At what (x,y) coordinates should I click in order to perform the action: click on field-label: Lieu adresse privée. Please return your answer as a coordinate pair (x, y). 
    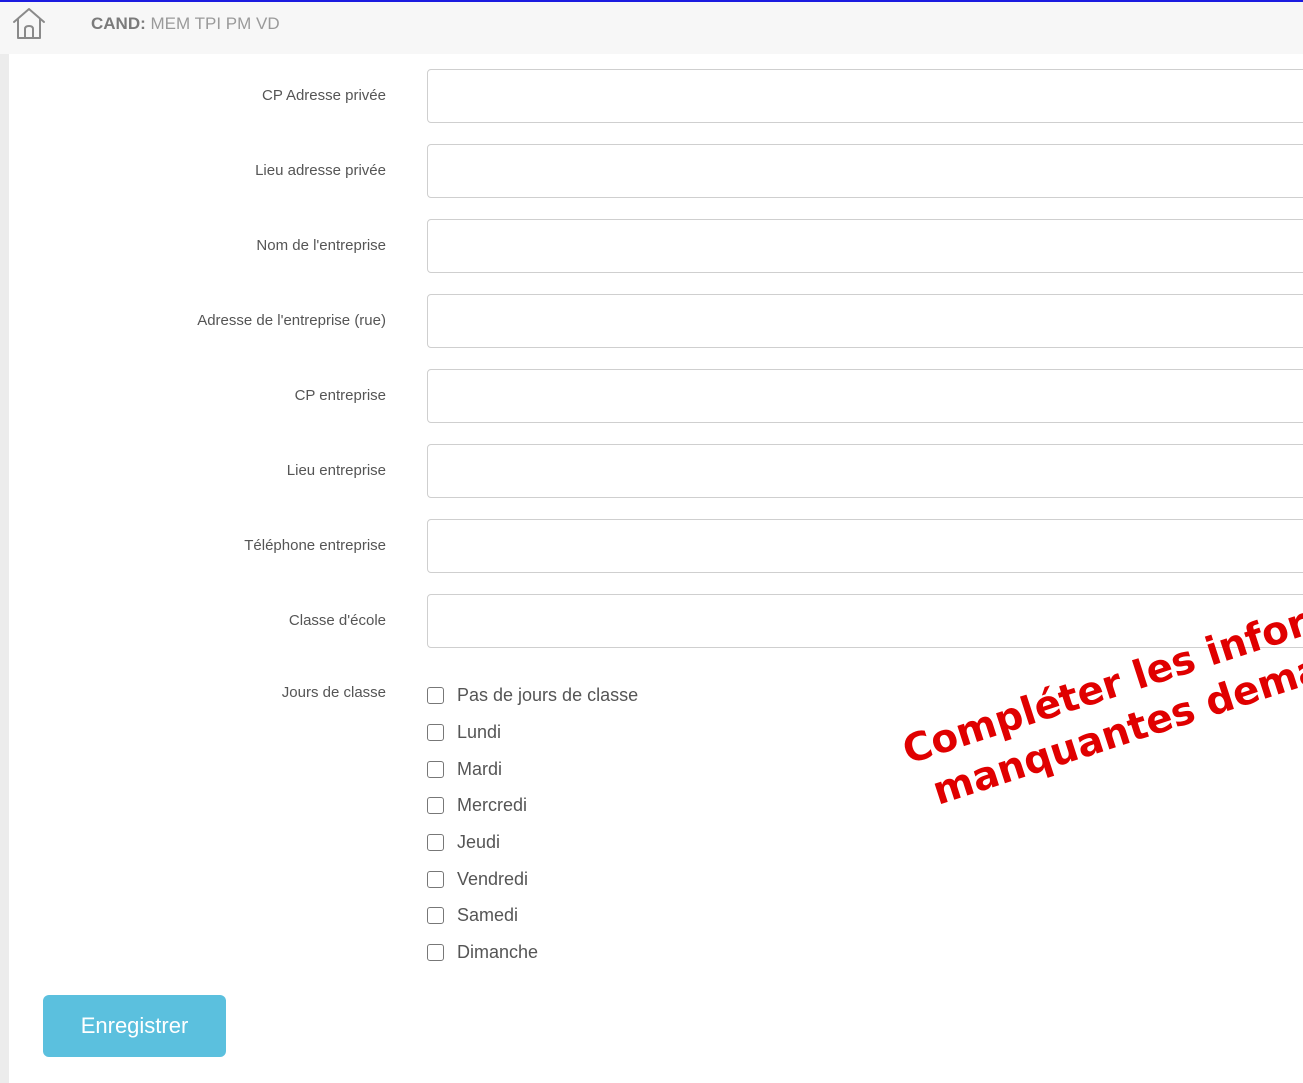
    Looking at the image, I should click on (320, 170).